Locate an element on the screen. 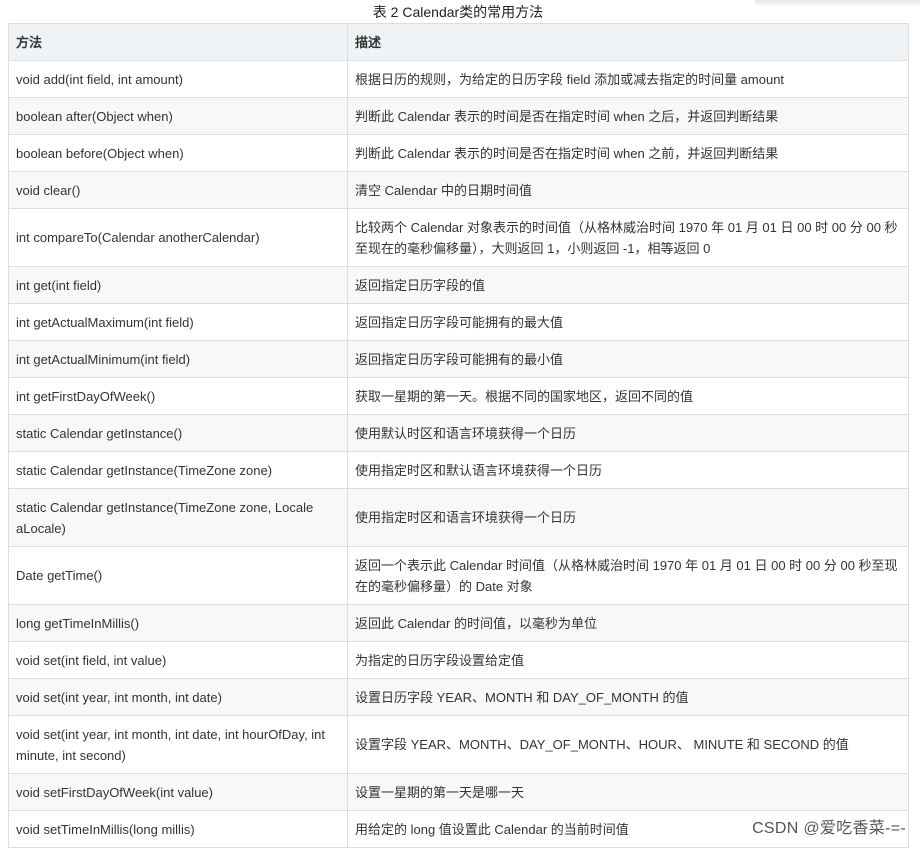 This screenshot has height=848, width=920. description-cell: 返回指定日历字段的值 is located at coordinates (628, 285).